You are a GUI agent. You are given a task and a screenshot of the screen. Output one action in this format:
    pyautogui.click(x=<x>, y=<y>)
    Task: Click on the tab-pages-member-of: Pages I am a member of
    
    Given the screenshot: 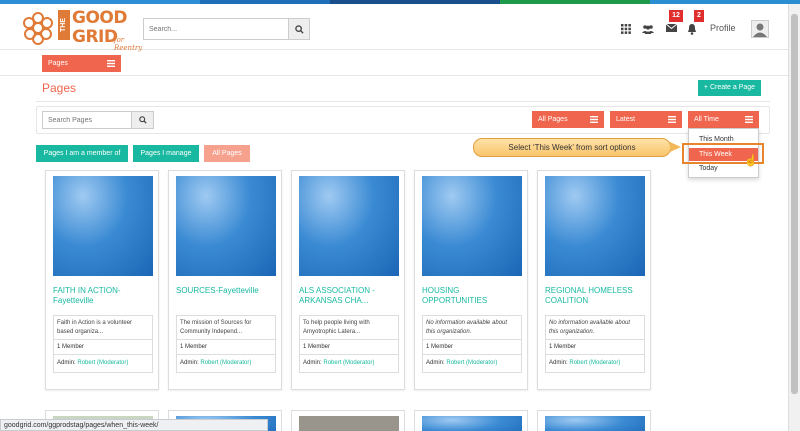 What is the action you would take?
    pyautogui.click(x=82, y=153)
    